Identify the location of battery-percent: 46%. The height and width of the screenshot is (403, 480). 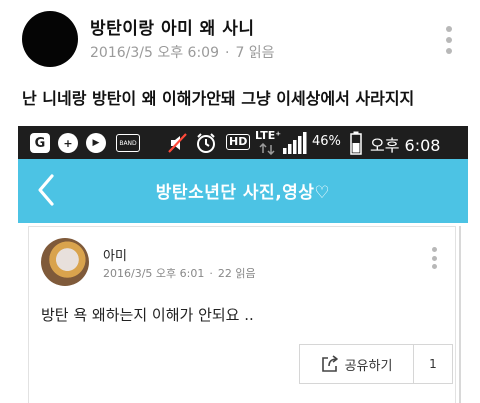
(326, 141).